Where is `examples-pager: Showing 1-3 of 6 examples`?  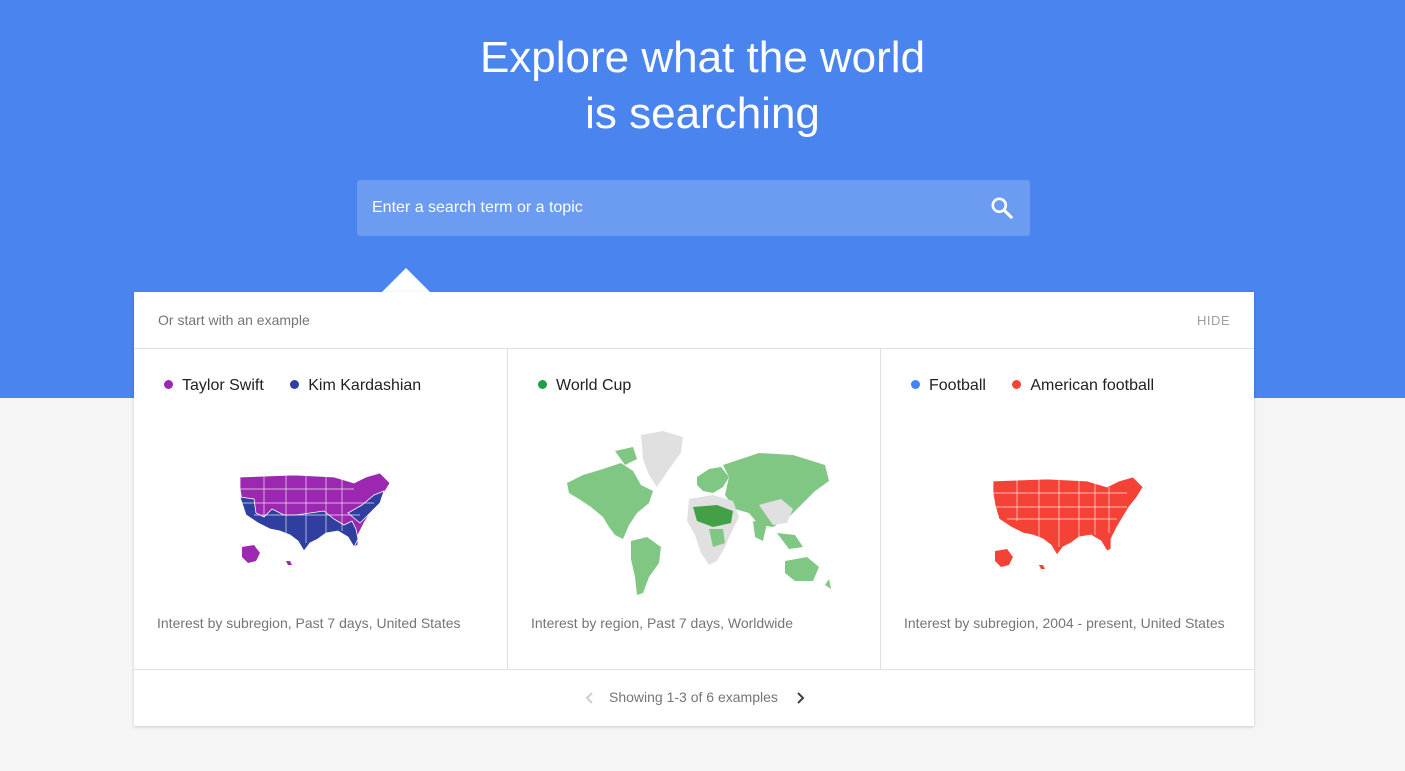 examples-pager: Showing 1-3 of 6 examples is located at coordinates (694, 698).